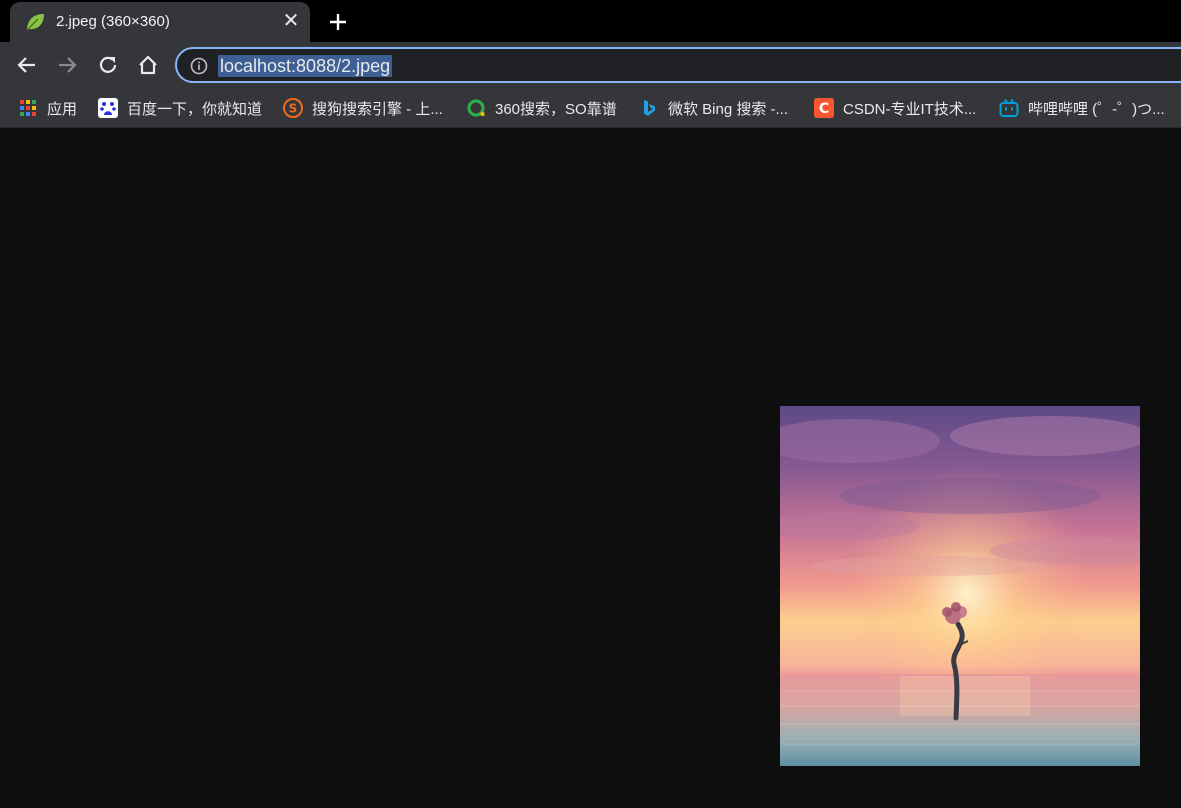 Image resolution: width=1181 pixels, height=808 pixels. I want to click on address-bar: localhost:8088/2.jpeg, so click(678, 65).